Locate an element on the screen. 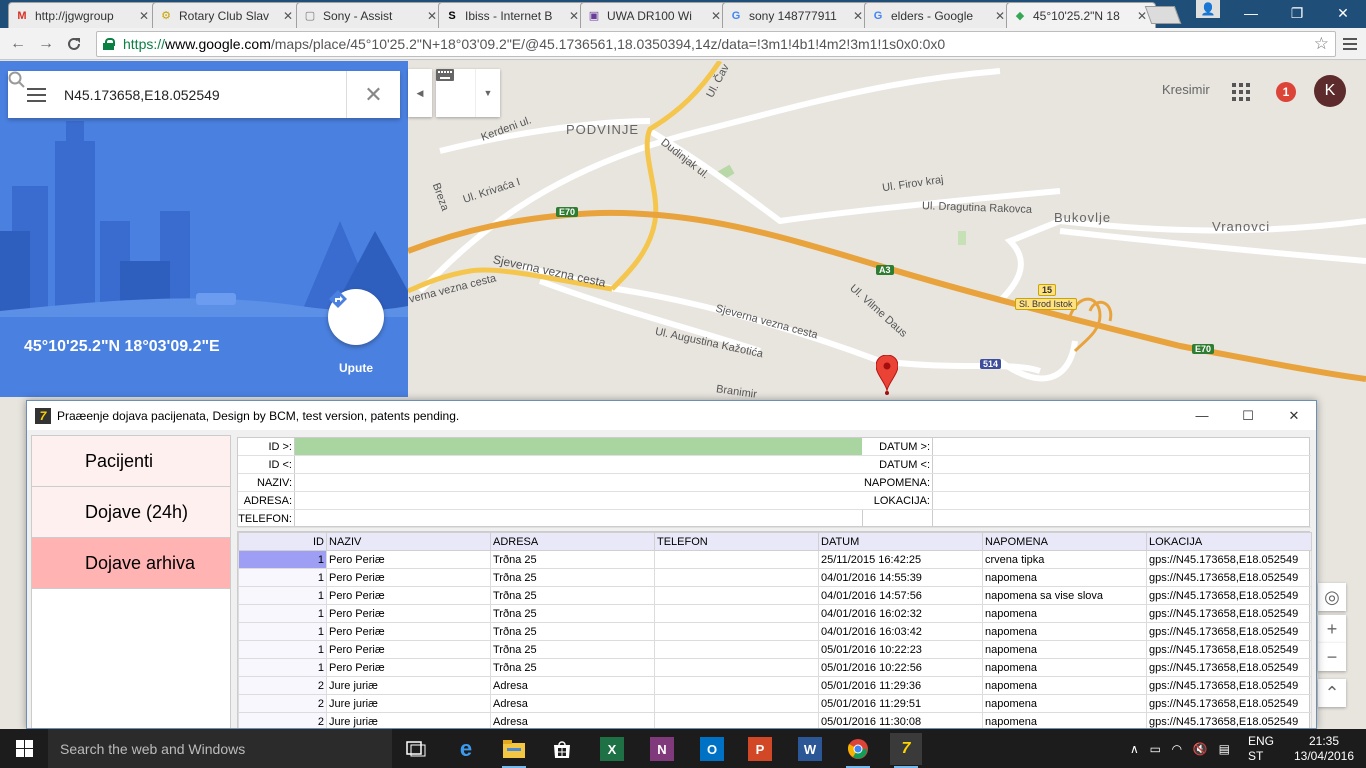  app-close-button: ✕ is located at coordinates (1293, 415).